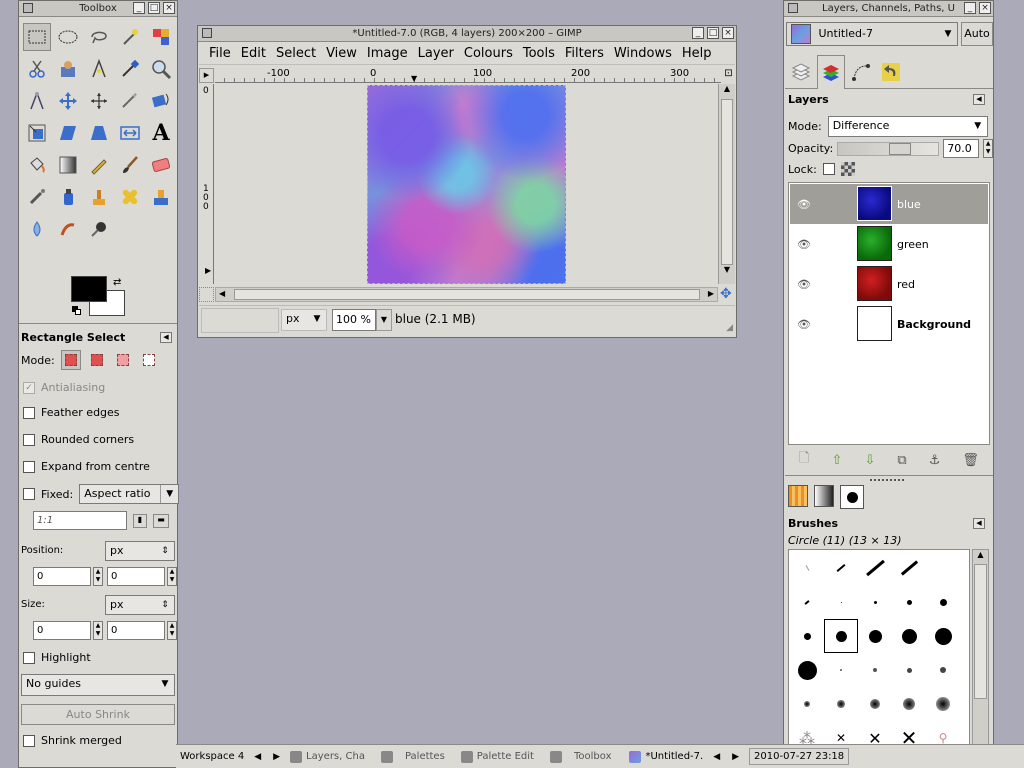 This screenshot has width=1024, height=768. What do you see at coordinates (130, 197) in the screenshot?
I see `heal-tool-icon` at bounding box center [130, 197].